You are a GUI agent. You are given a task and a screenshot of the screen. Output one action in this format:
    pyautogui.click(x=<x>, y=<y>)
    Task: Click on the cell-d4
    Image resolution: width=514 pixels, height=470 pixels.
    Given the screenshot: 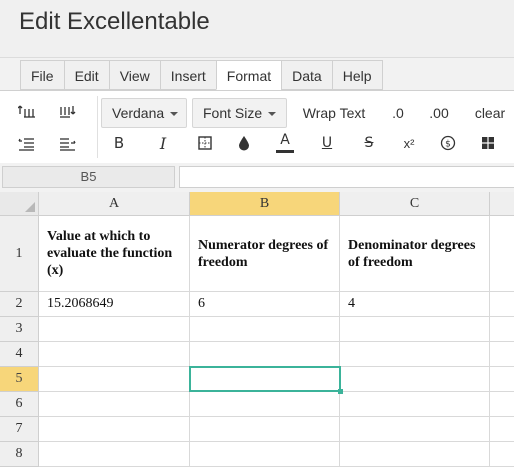 What is the action you would take?
    pyautogui.click(x=502, y=354)
    